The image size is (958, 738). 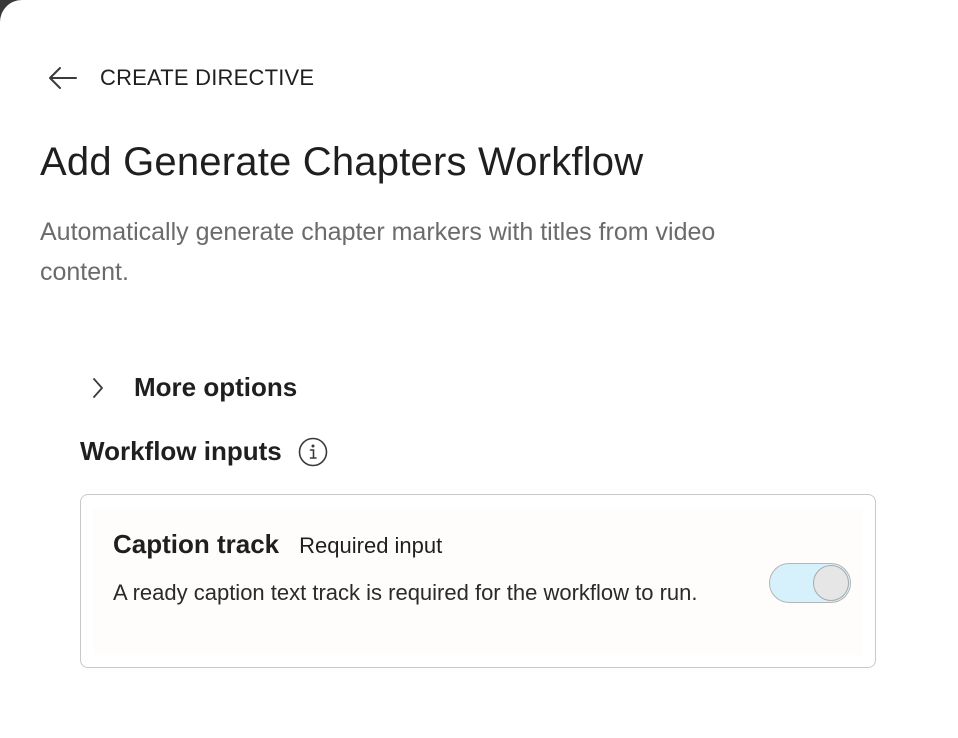 What do you see at coordinates (207, 77) in the screenshot?
I see `breadcrumb: CREATE DIRECTIVE` at bounding box center [207, 77].